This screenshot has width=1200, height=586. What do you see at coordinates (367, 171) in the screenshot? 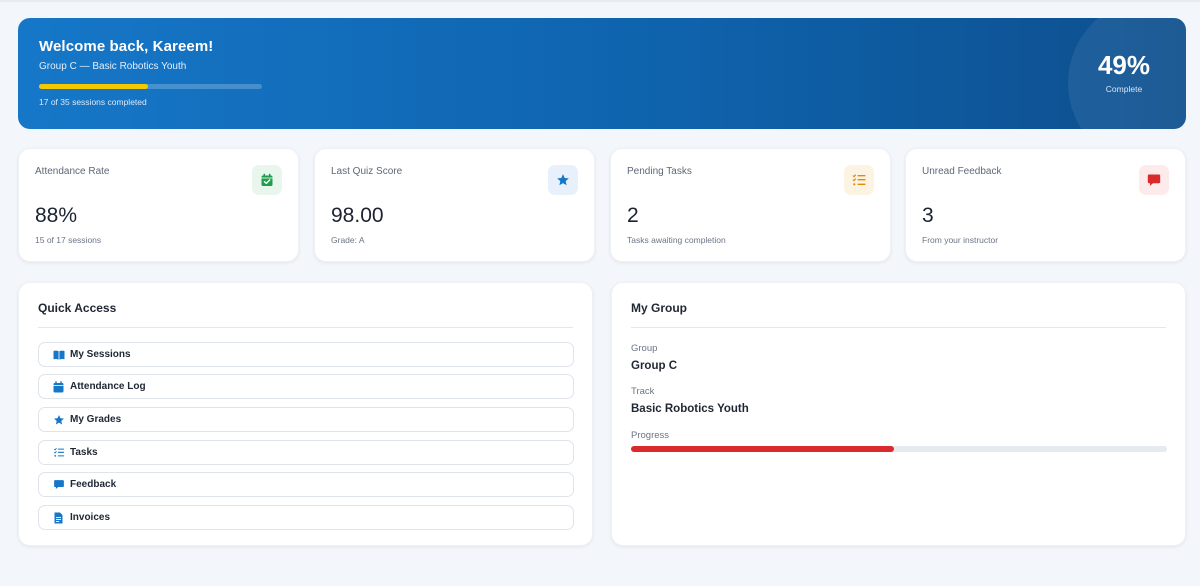
I see `stat-label: Last Quiz Score` at bounding box center [367, 171].